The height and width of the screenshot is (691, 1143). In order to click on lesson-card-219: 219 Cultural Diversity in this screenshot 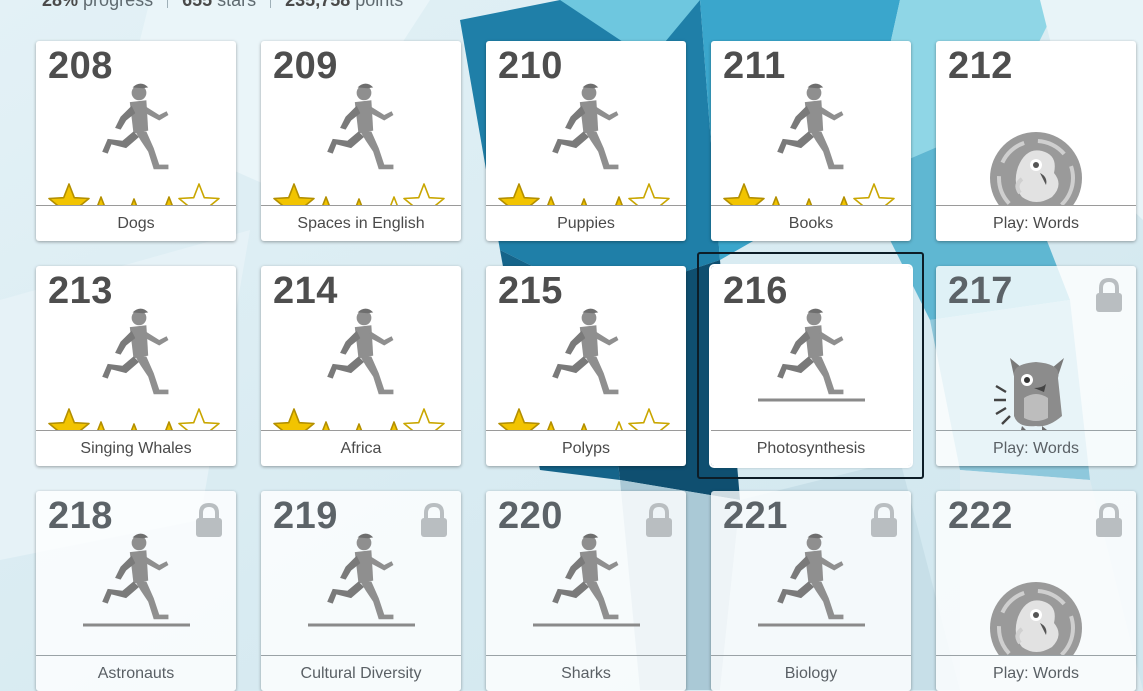, I will do `click(361, 591)`.